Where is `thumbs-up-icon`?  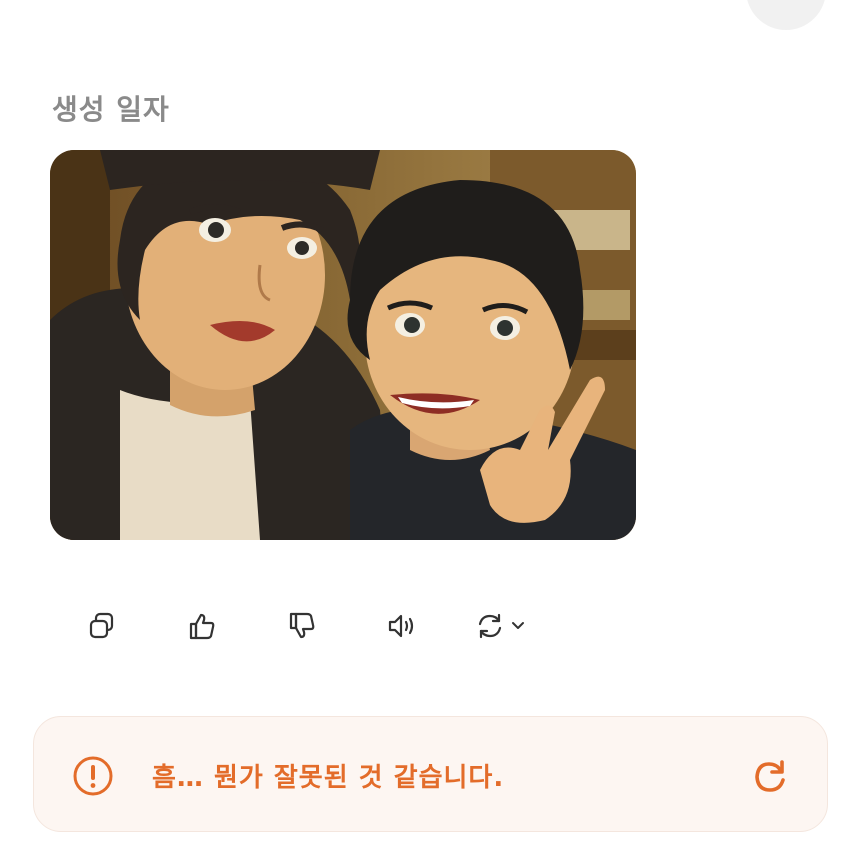 thumbs-up-icon is located at coordinates (202, 626).